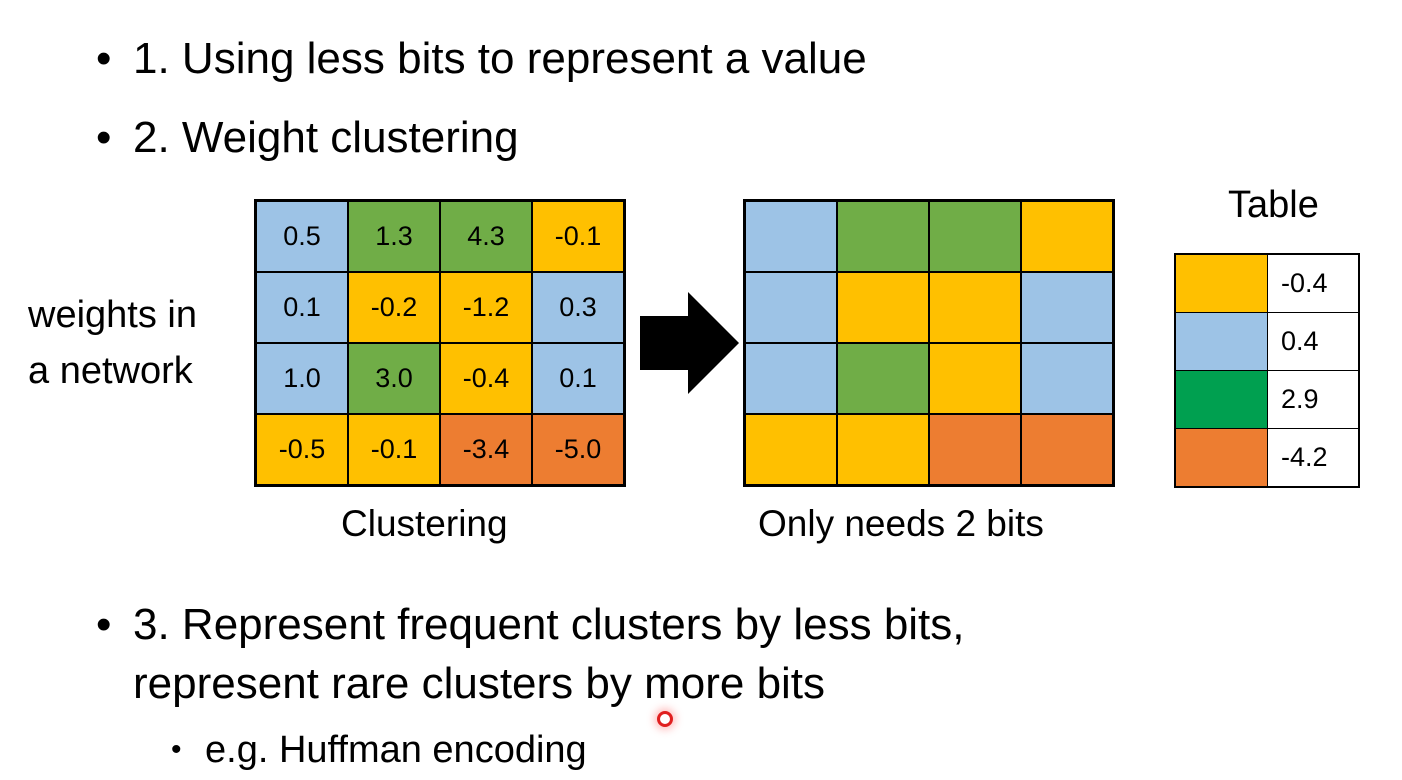 This screenshot has height=780, width=1402. I want to click on bullet-3-continued: represent rare clusters by more bits, so click(479, 684).